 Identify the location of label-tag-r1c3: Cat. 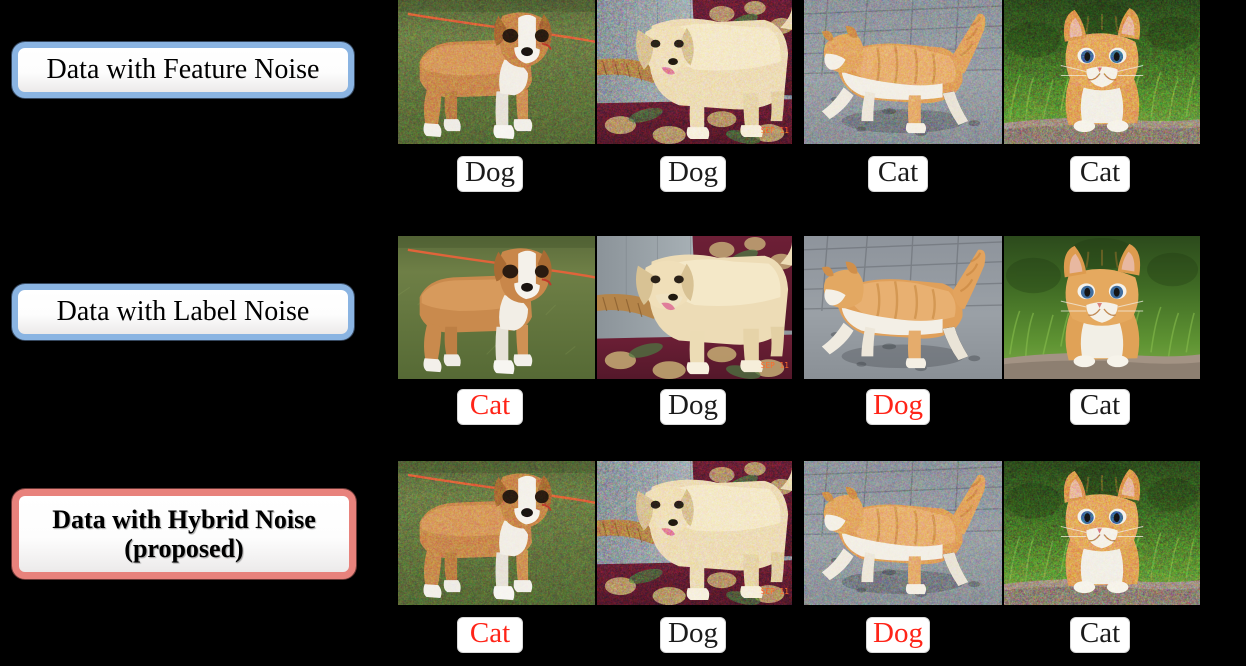
(898, 174).